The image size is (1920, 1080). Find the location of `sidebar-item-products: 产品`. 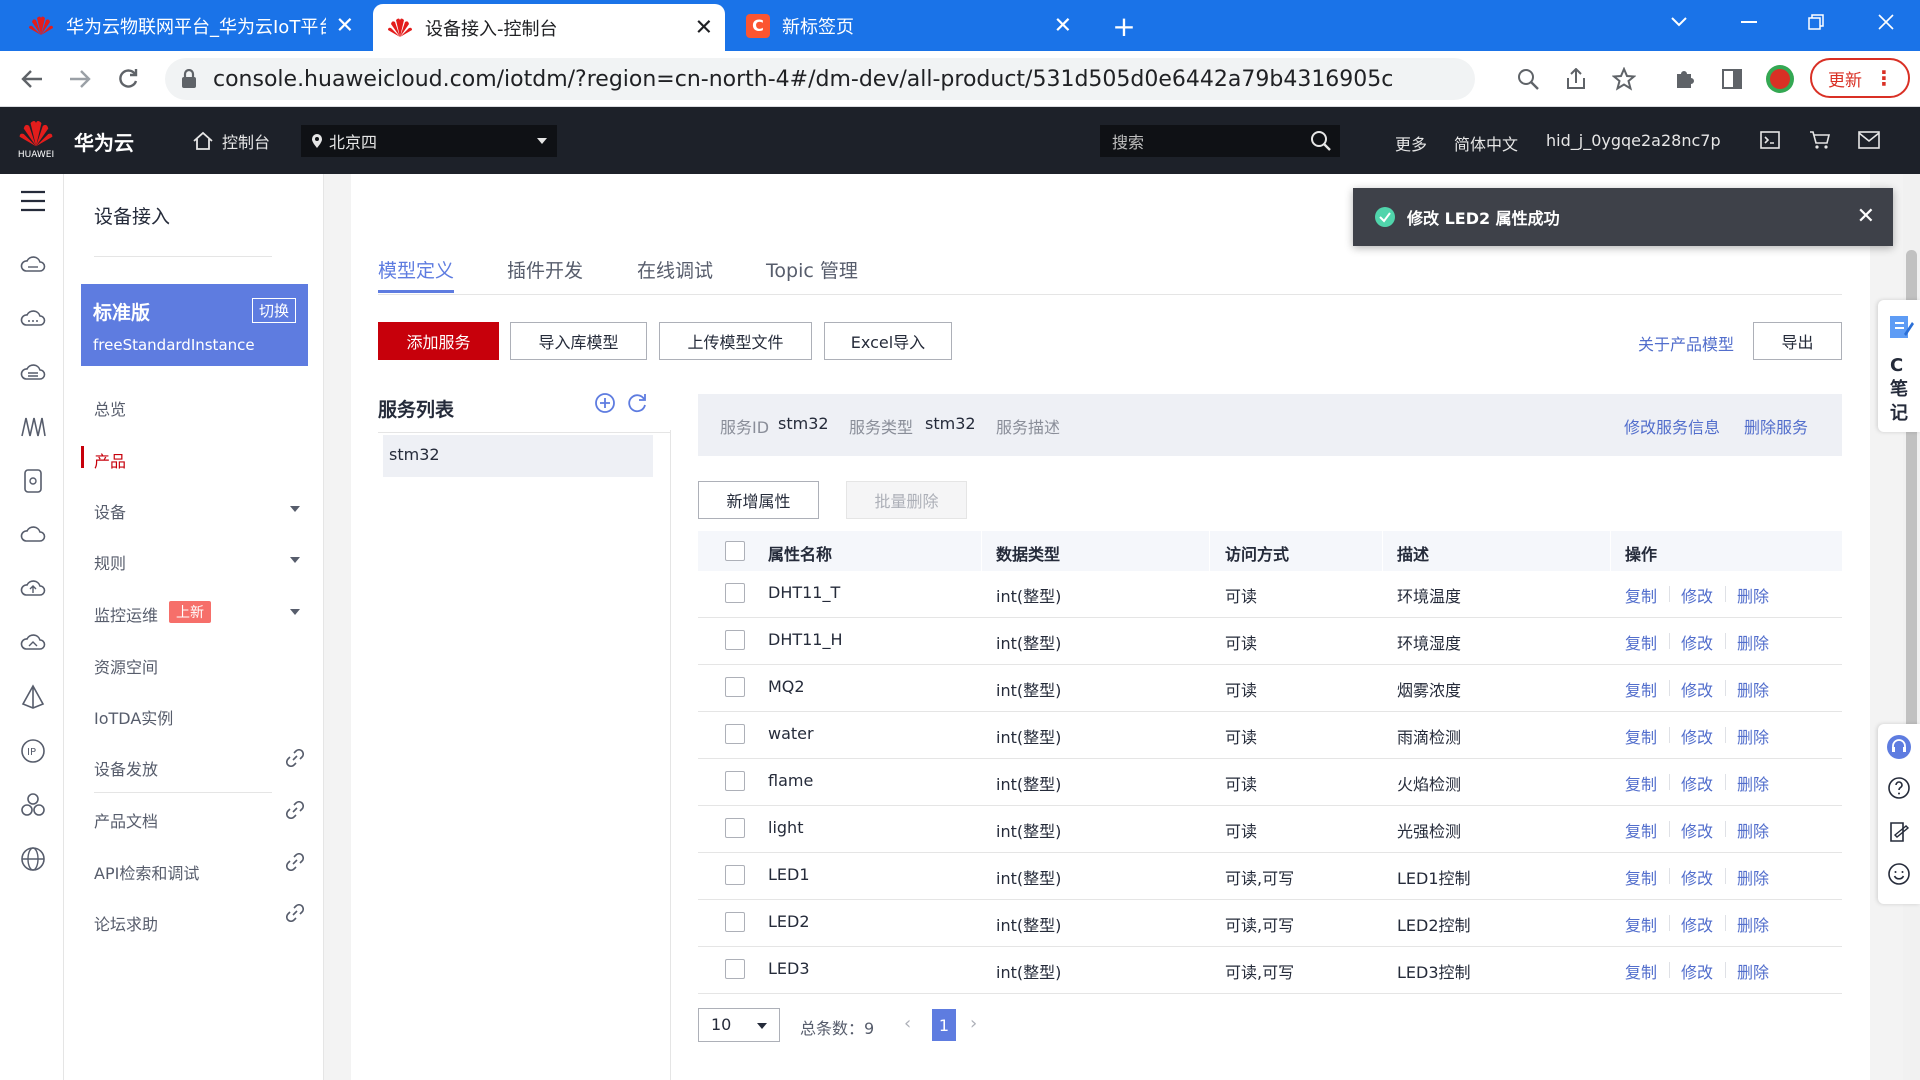

sidebar-item-products: 产品 is located at coordinates (110, 460).